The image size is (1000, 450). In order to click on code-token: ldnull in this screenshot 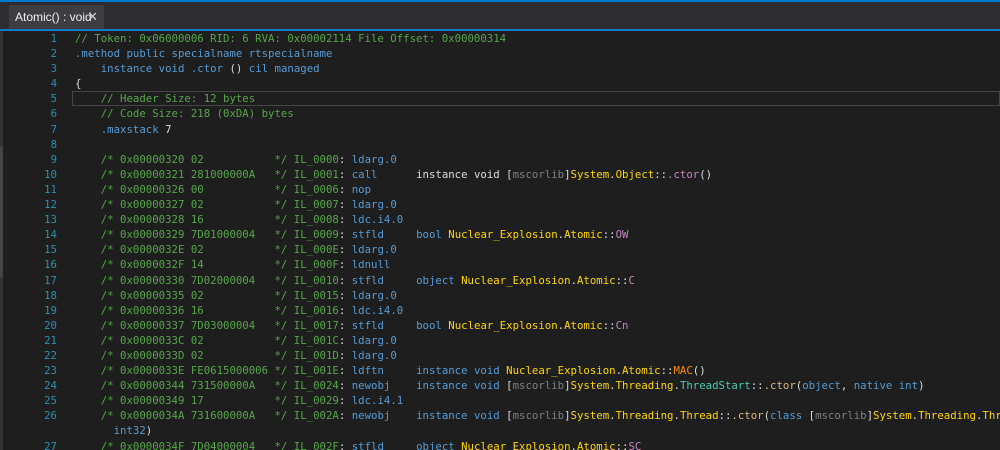, I will do `click(371, 265)`.